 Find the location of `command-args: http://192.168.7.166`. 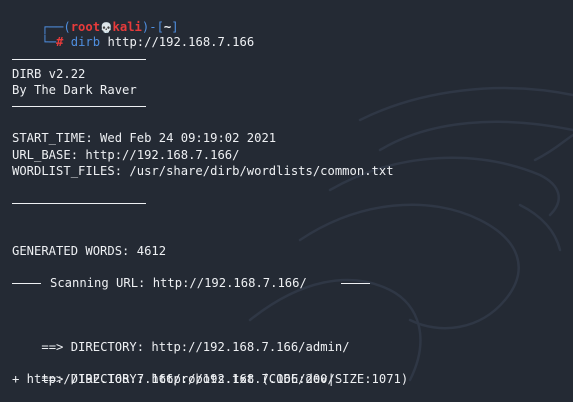

command-args: http://192.168.7.166 is located at coordinates (181, 42).